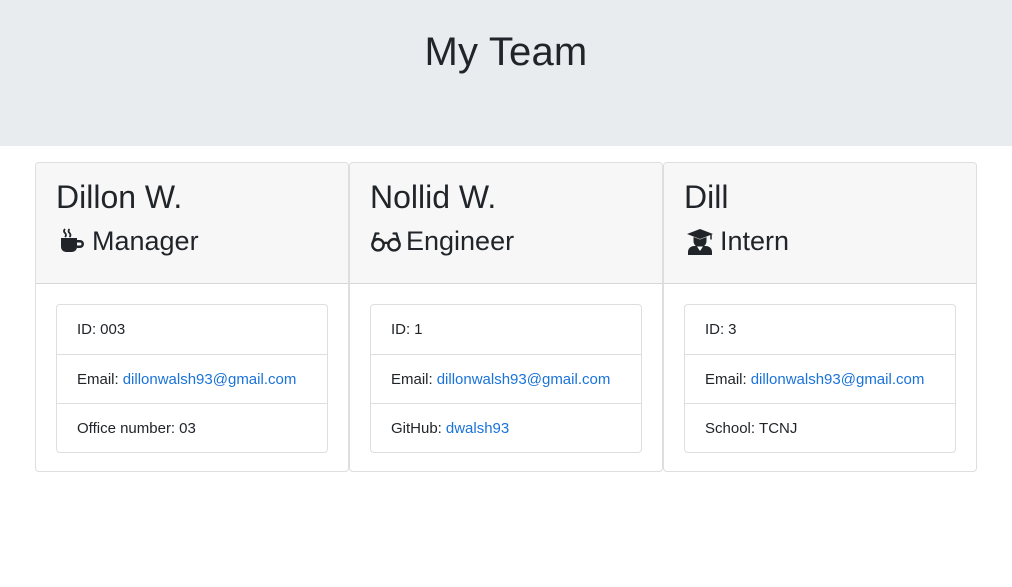 The width and height of the screenshot is (1012, 587). Describe the element at coordinates (778, 428) in the screenshot. I see `school-value: TCNJ` at that location.